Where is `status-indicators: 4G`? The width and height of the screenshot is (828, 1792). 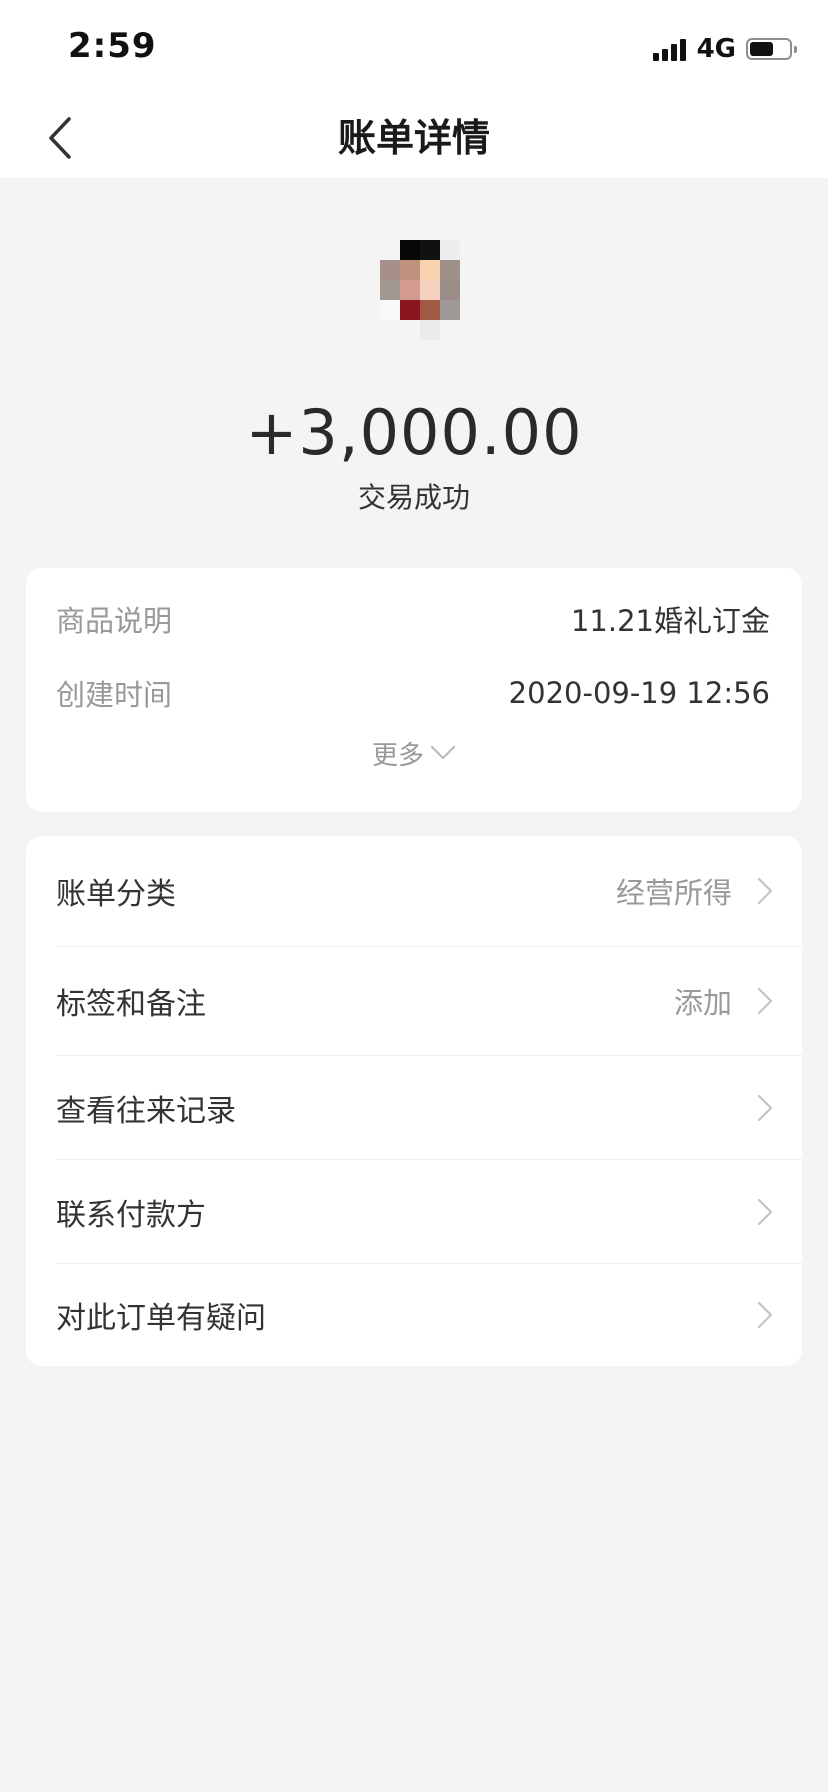 status-indicators: 4G is located at coordinates (724, 49).